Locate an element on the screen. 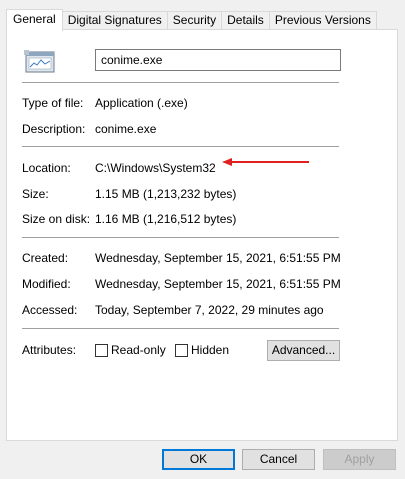 This screenshot has height=479, width=405. size-value: 1.15 MB (1,213,232 bytes) is located at coordinates (166, 194).